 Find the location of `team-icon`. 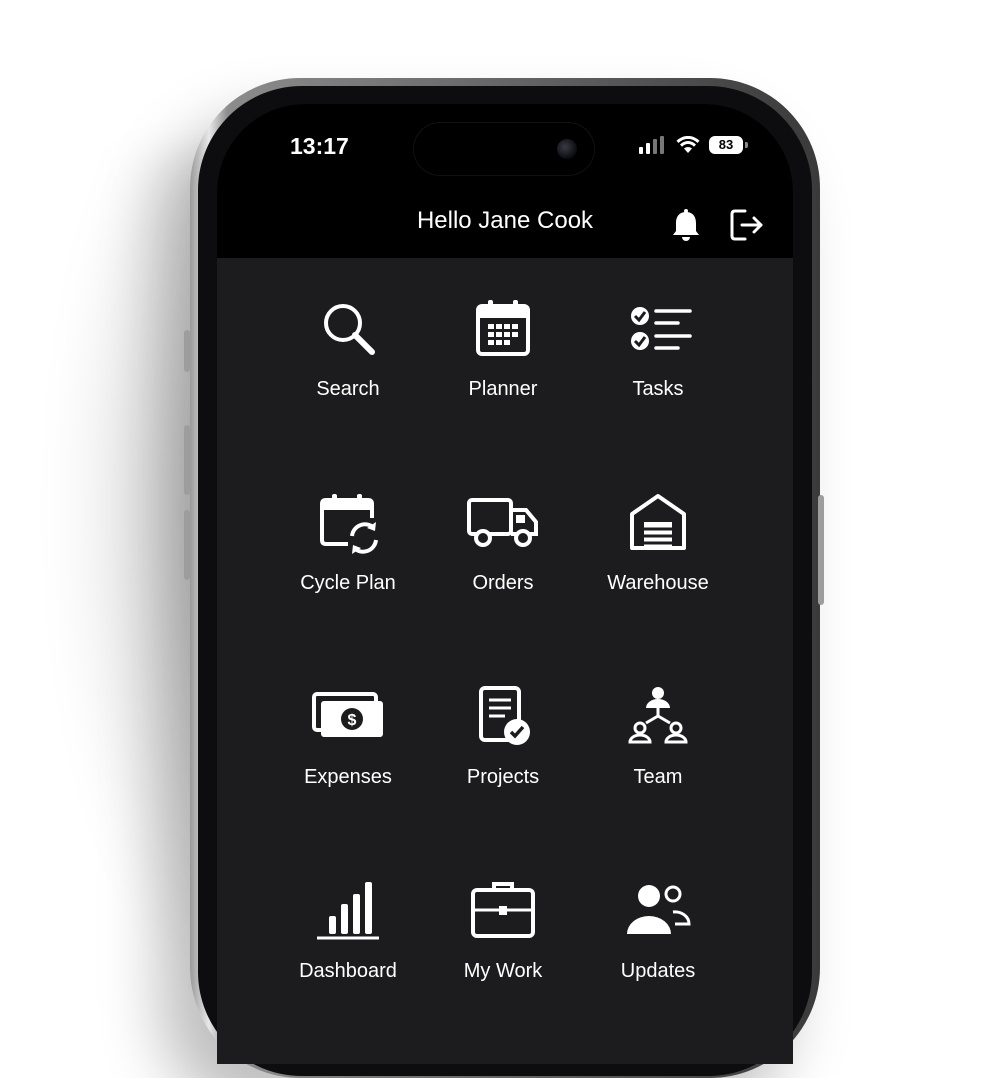

team-icon is located at coordinates (658, 716).